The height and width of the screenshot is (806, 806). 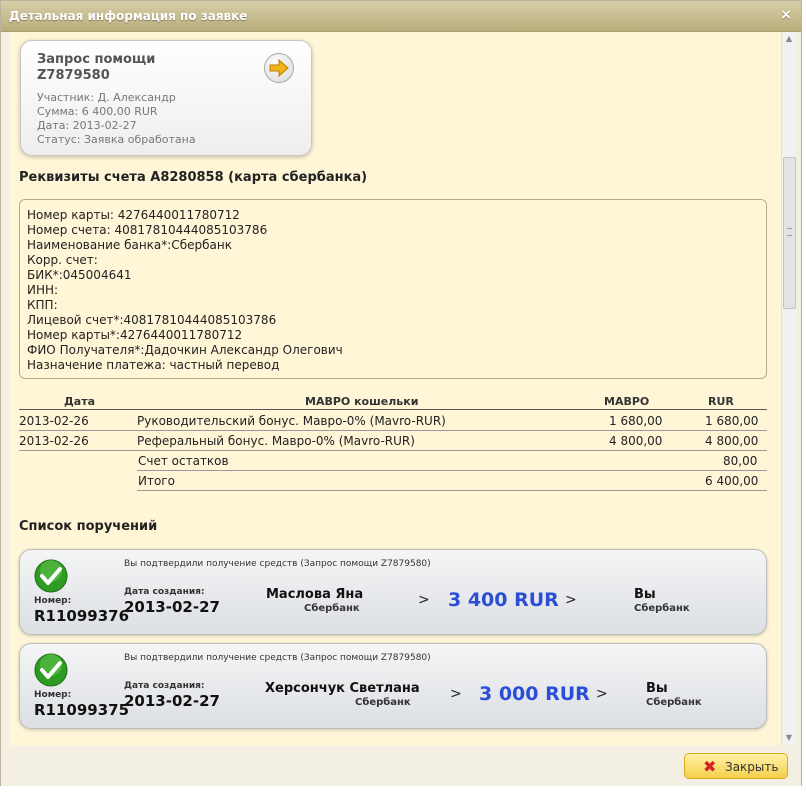 I want to click on row-mavro: 4 800,00, so click(x=636, y=441).